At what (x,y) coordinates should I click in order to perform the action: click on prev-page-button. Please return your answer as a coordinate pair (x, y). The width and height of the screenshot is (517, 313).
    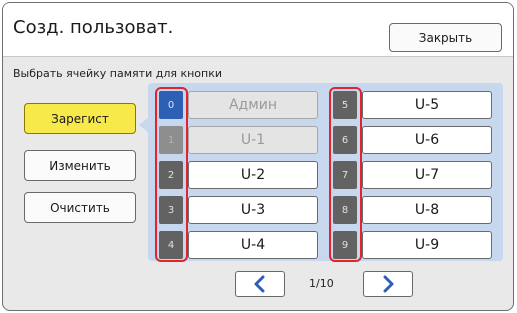
    Looking at the image, I should click on (260, 284).